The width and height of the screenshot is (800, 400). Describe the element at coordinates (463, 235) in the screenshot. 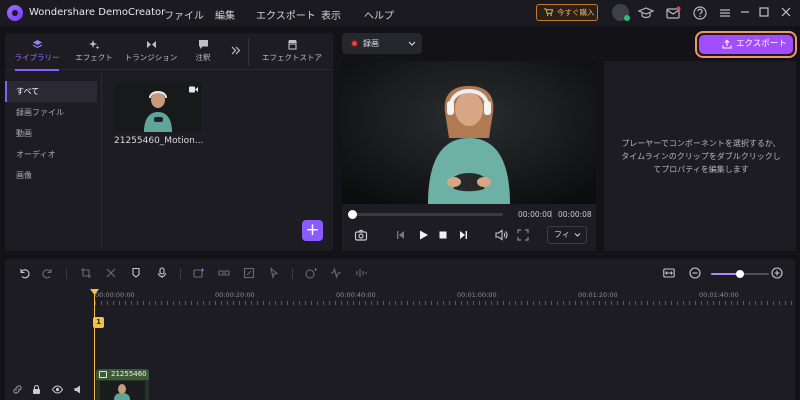

I see `next-frame-icon` at that location.